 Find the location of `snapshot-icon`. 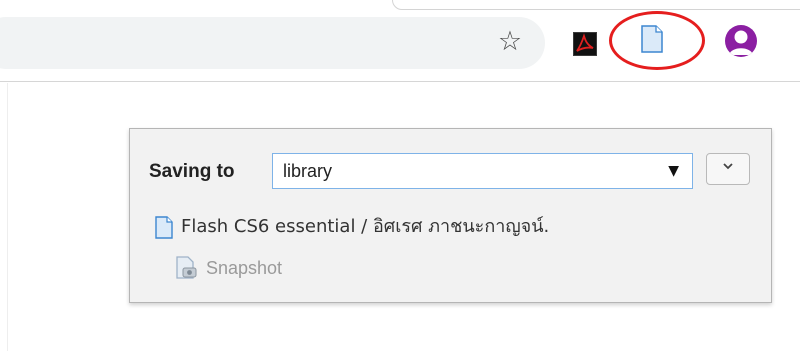

snapshot-icon is located at coordinates (186, 267).